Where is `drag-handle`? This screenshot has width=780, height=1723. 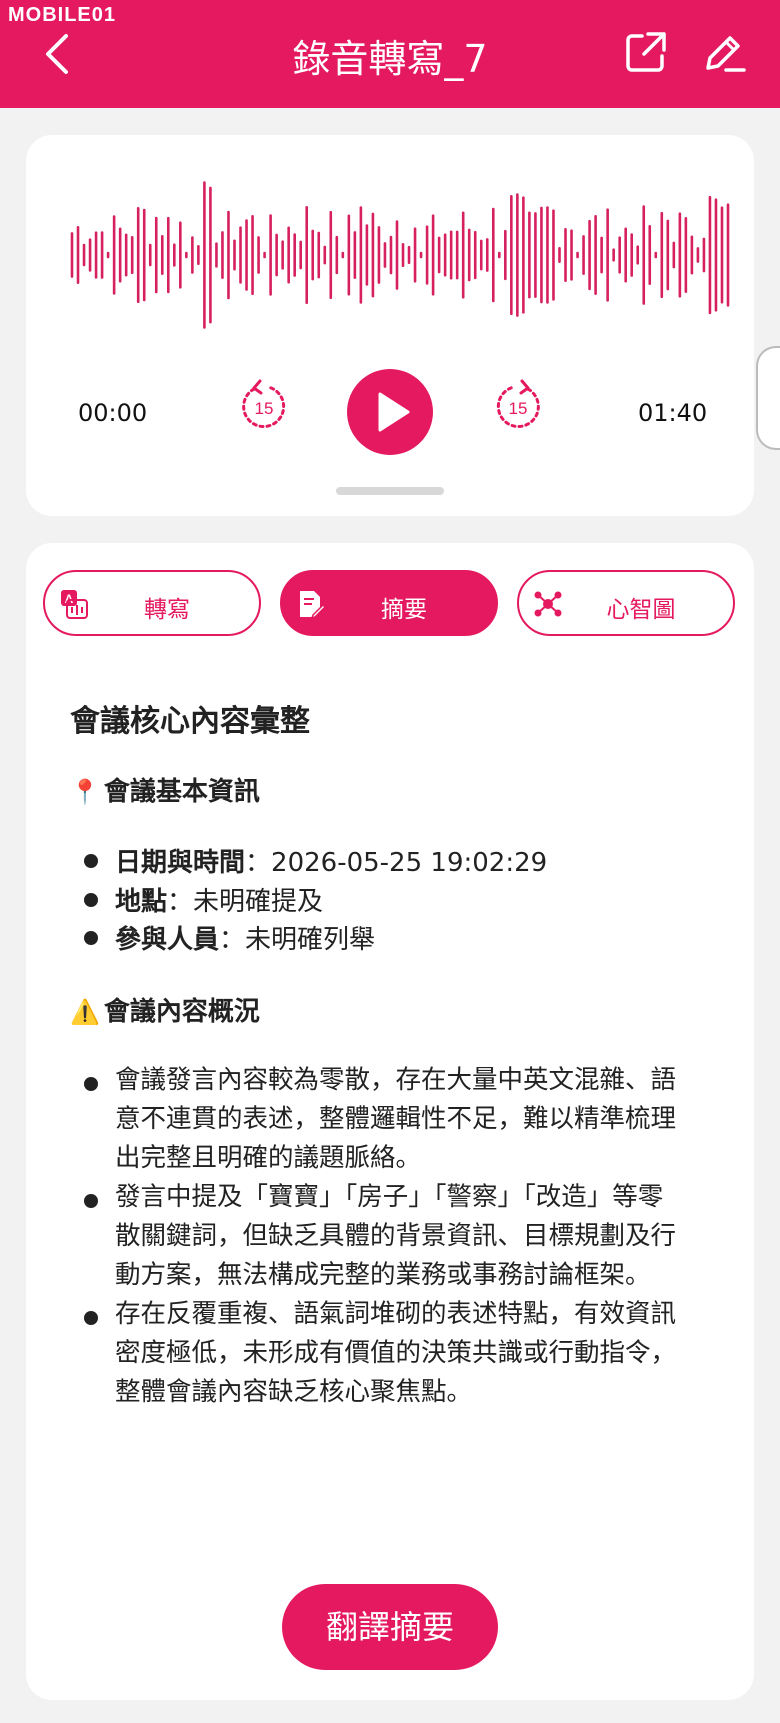 drag-handle is located at coordinates (390, 491).